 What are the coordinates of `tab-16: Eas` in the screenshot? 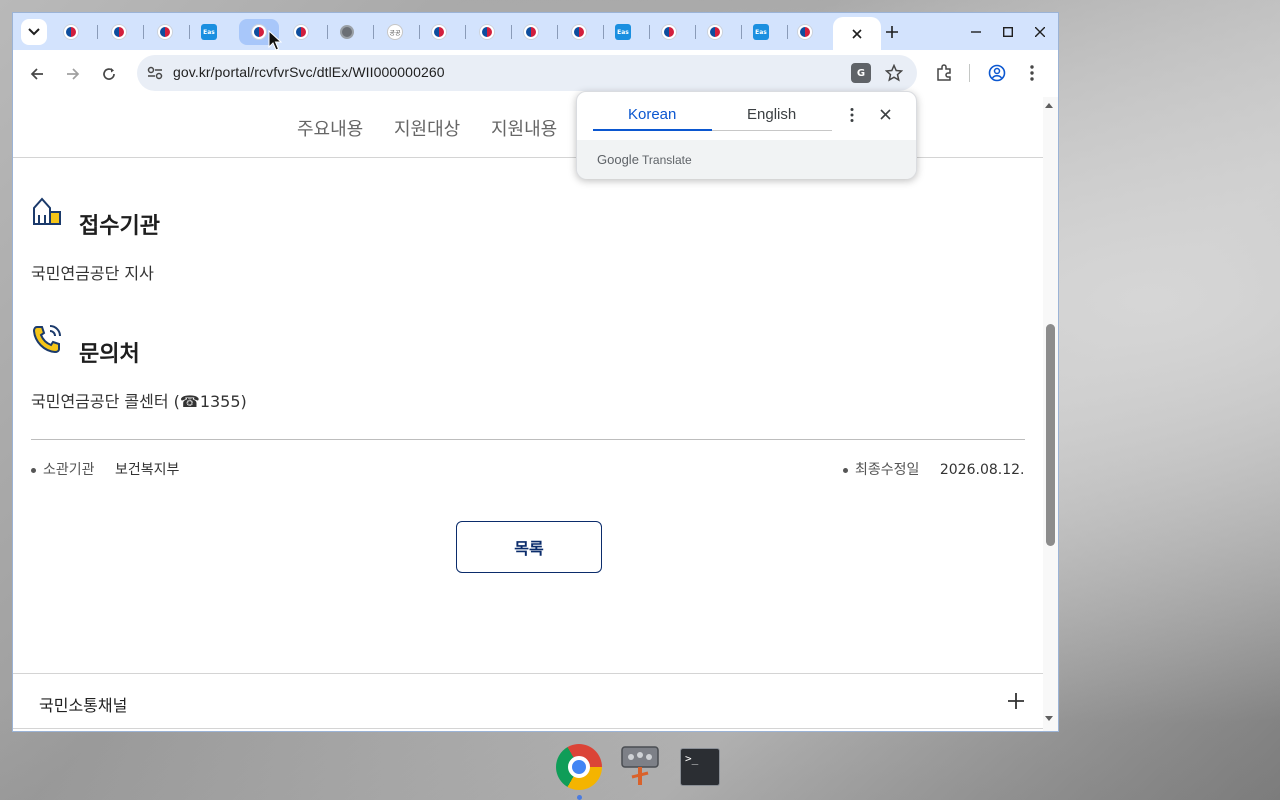 It's located at (761, 32).